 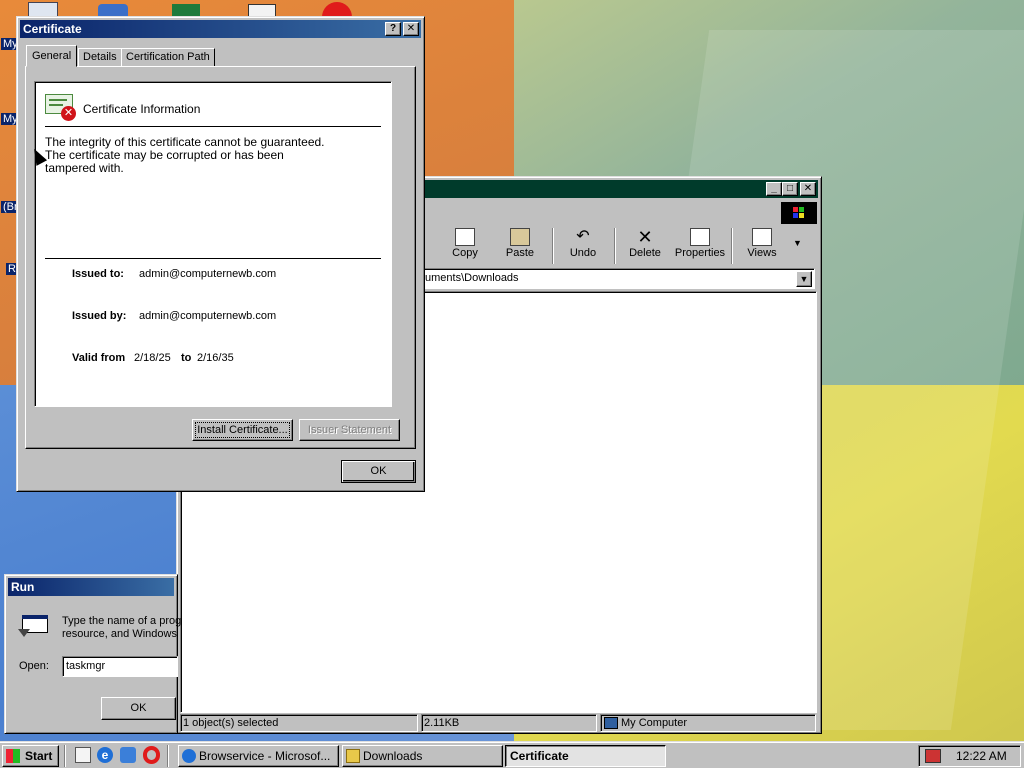 I want to click on run-open-label: Open:, so click(x=34, y=666).